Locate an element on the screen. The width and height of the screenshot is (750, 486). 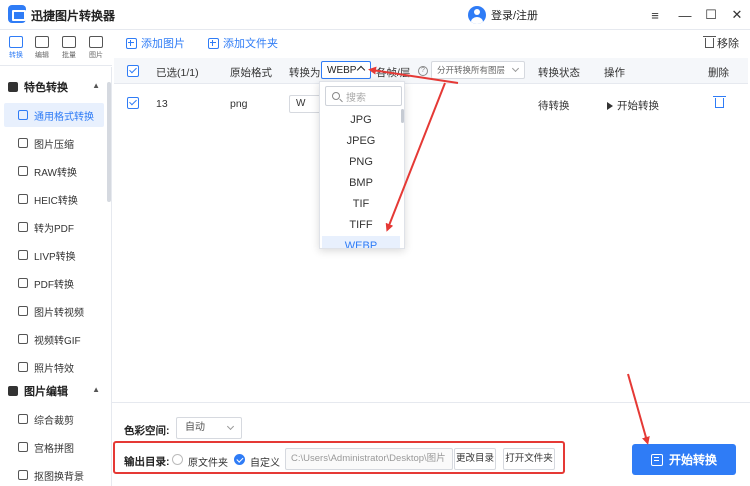
format-option-tiff: TIFF is located at coordinates (361, 225).